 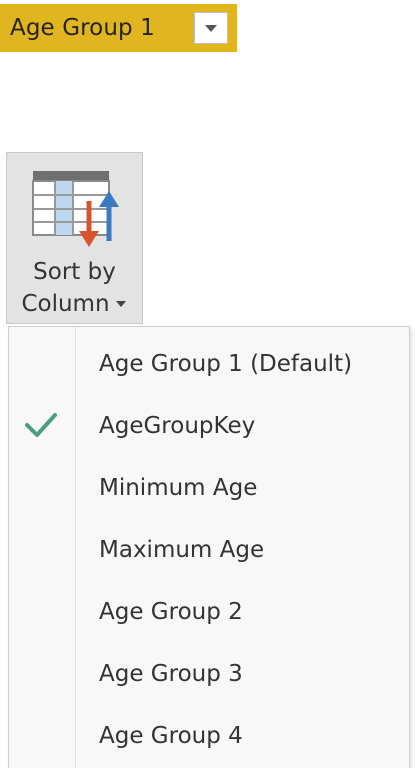 I want to click on menu-item-age-group-1-default: Age Group 1 (Default), so click(x=209, y=364).